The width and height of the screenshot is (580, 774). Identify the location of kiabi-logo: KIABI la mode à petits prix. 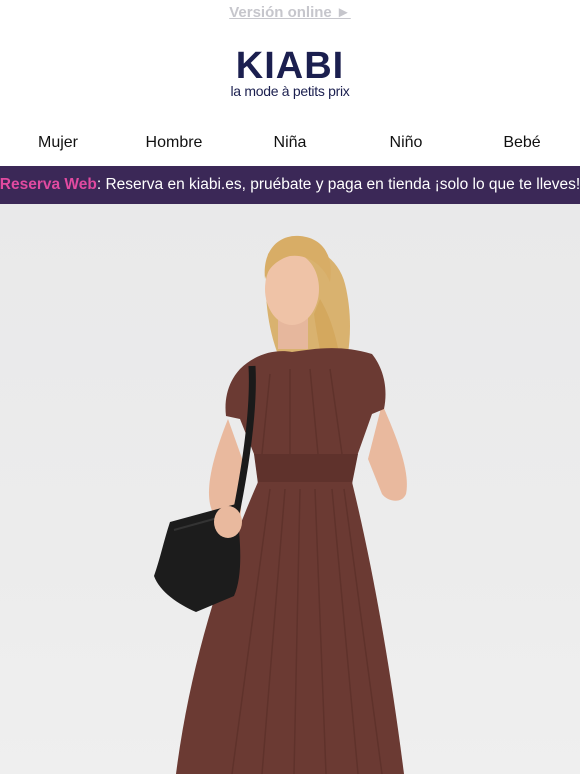
(290, 73).